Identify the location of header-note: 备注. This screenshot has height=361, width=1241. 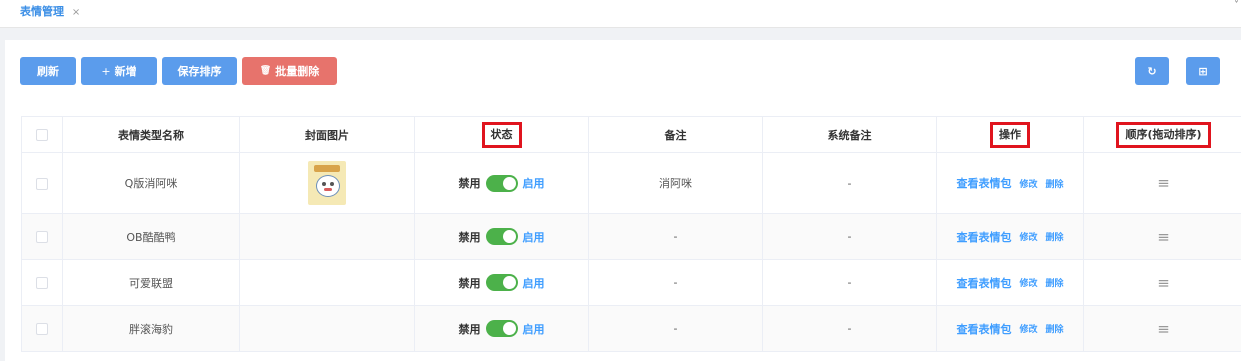
(675, 134).